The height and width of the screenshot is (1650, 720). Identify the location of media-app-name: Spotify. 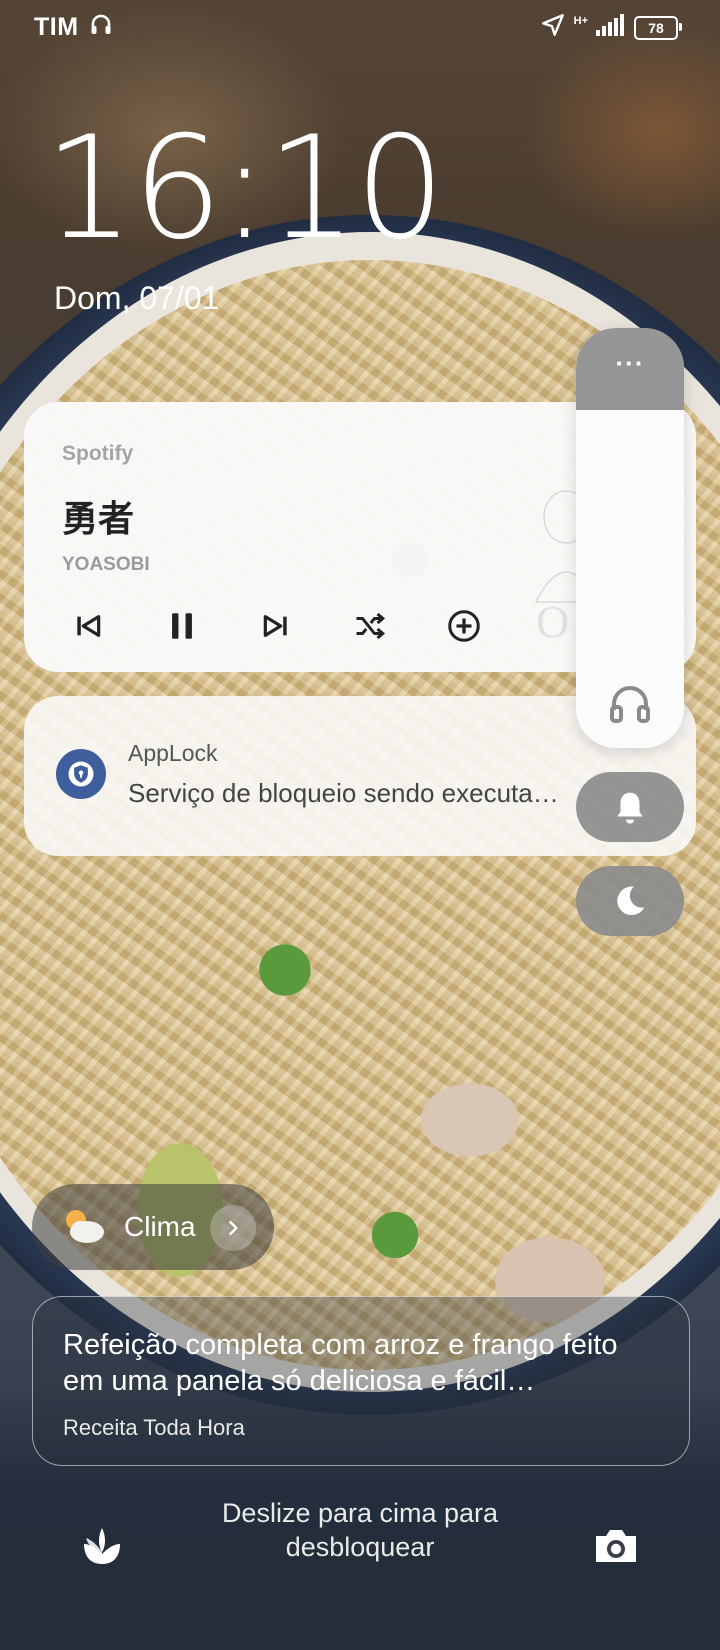
(98, 453).